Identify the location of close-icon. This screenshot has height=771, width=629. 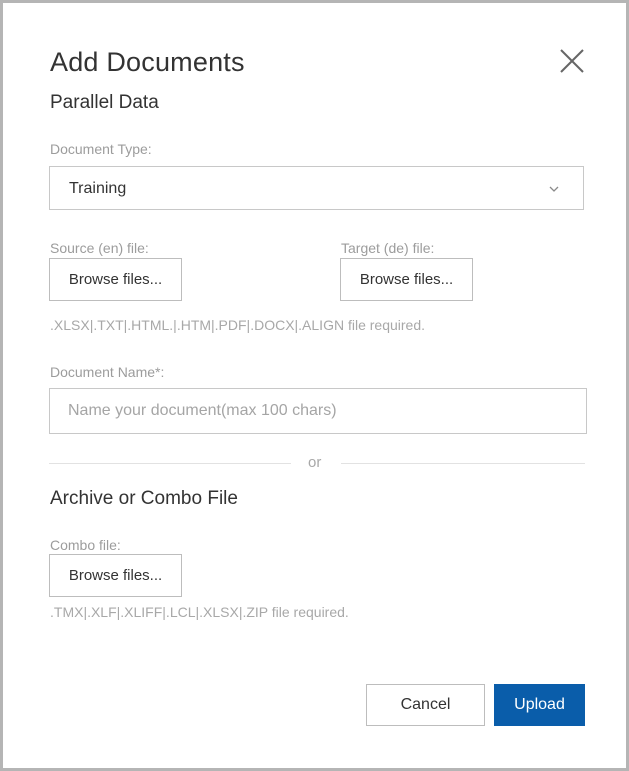
(572, 61).